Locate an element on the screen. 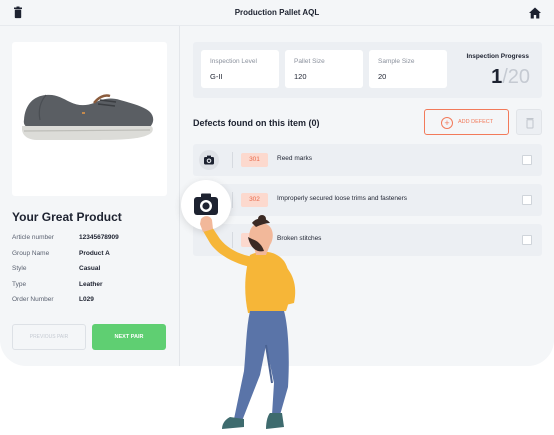  progress-label: Inspection Progress is located at coordinates (498, 56).